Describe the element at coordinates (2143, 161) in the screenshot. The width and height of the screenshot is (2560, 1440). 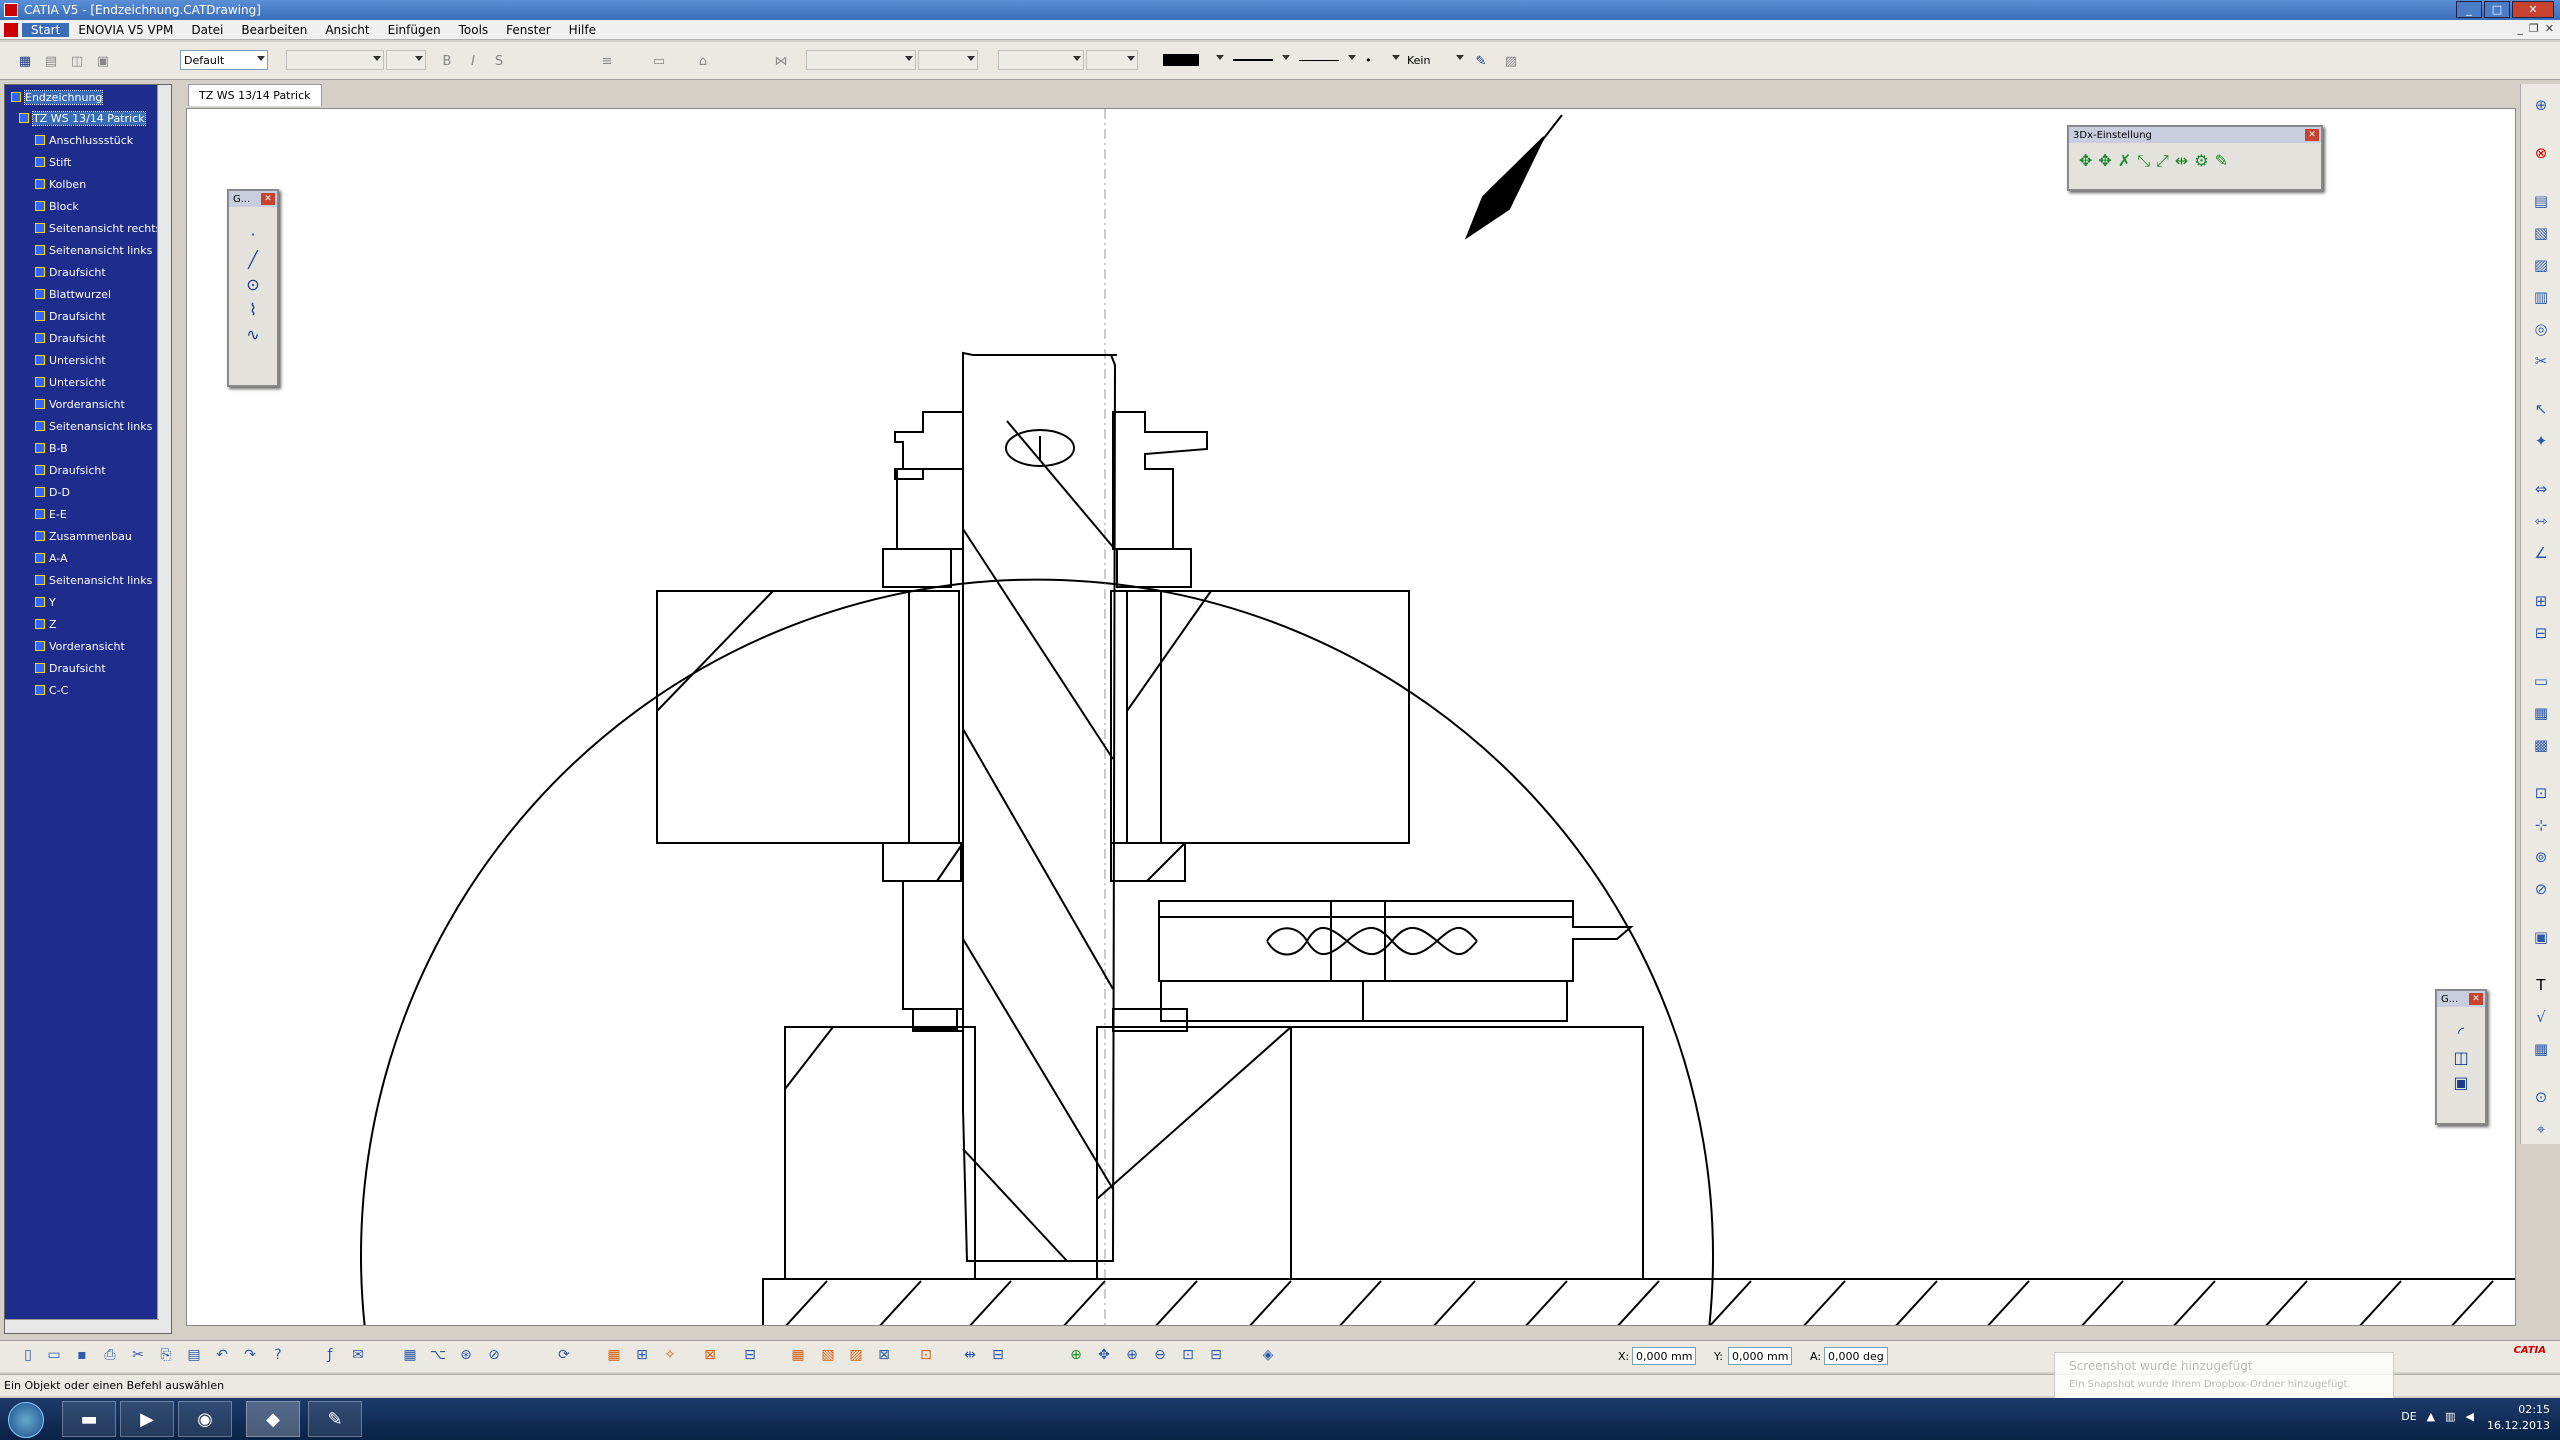
I see `zoom-axis-icon: ⤡` at that location.